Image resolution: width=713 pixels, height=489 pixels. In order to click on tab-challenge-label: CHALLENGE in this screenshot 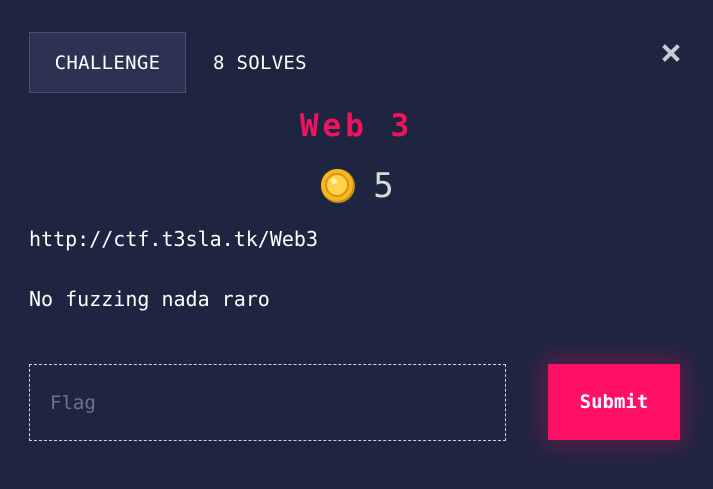, I will do `click(107, 62)`.